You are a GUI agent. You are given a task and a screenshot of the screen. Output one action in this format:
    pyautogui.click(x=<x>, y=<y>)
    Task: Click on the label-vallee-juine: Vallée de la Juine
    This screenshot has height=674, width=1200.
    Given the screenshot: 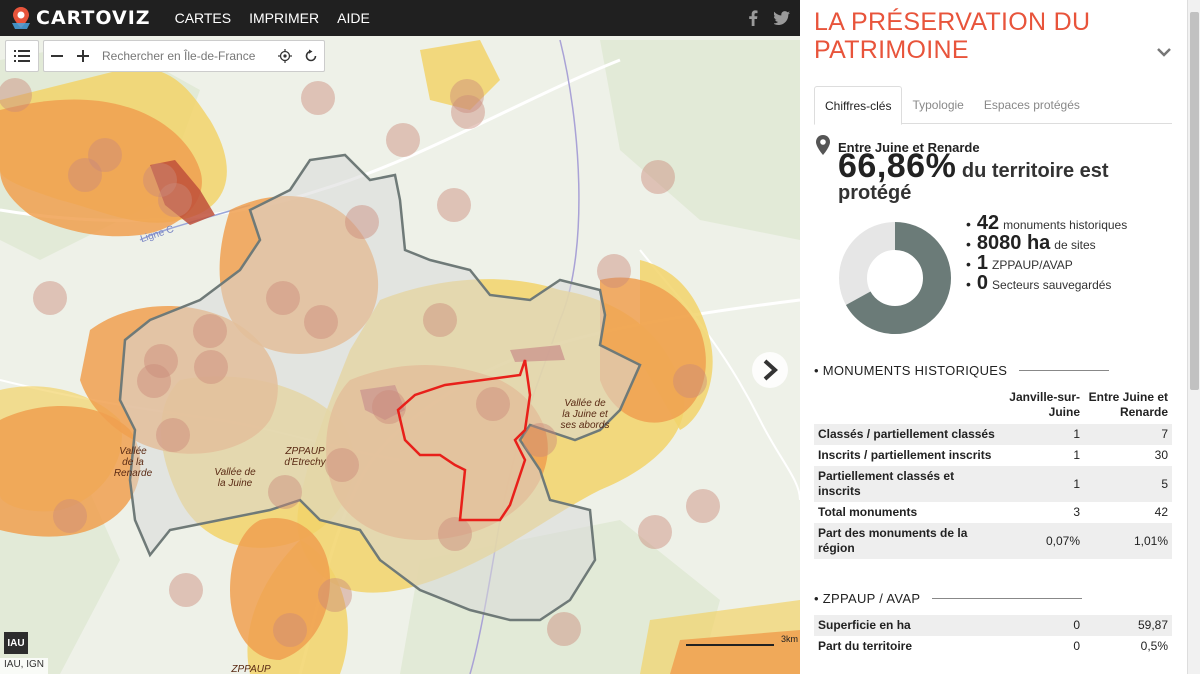 What is the action you would take?
    pyautogui.click(x=235, y=478)
    